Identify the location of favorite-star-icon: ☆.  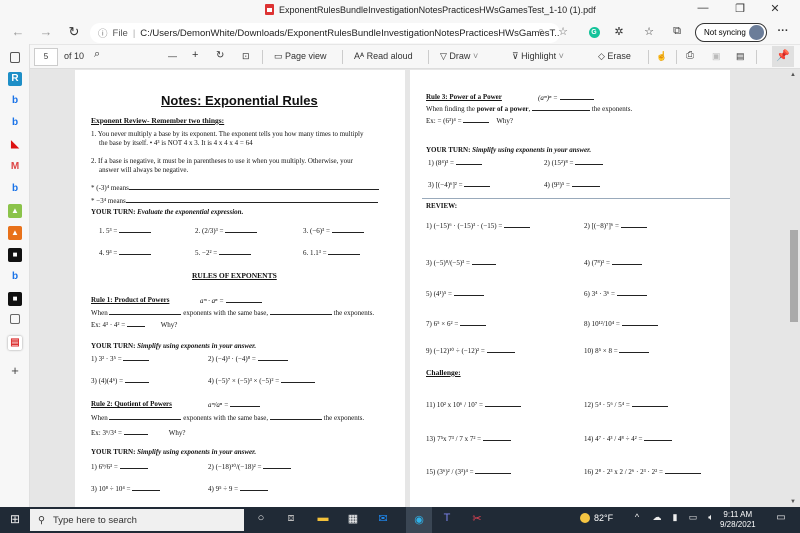
(563, 31).